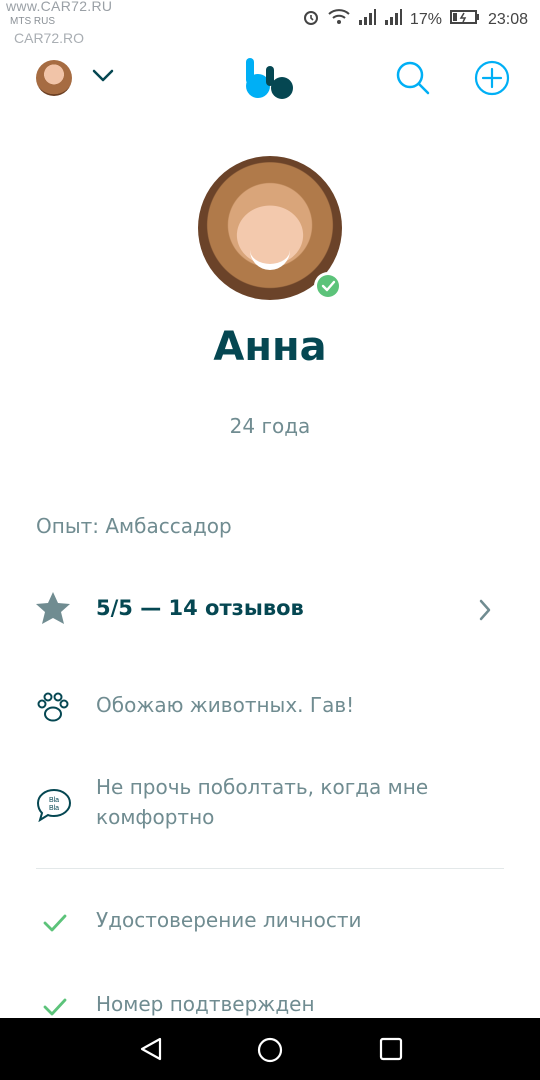 Image resolution: width=540 pixels, height=1080 pixels. Describe the element at coordinates (32, 21) in the screenshot. I see `carrier-label: MTS RUS` at that location.